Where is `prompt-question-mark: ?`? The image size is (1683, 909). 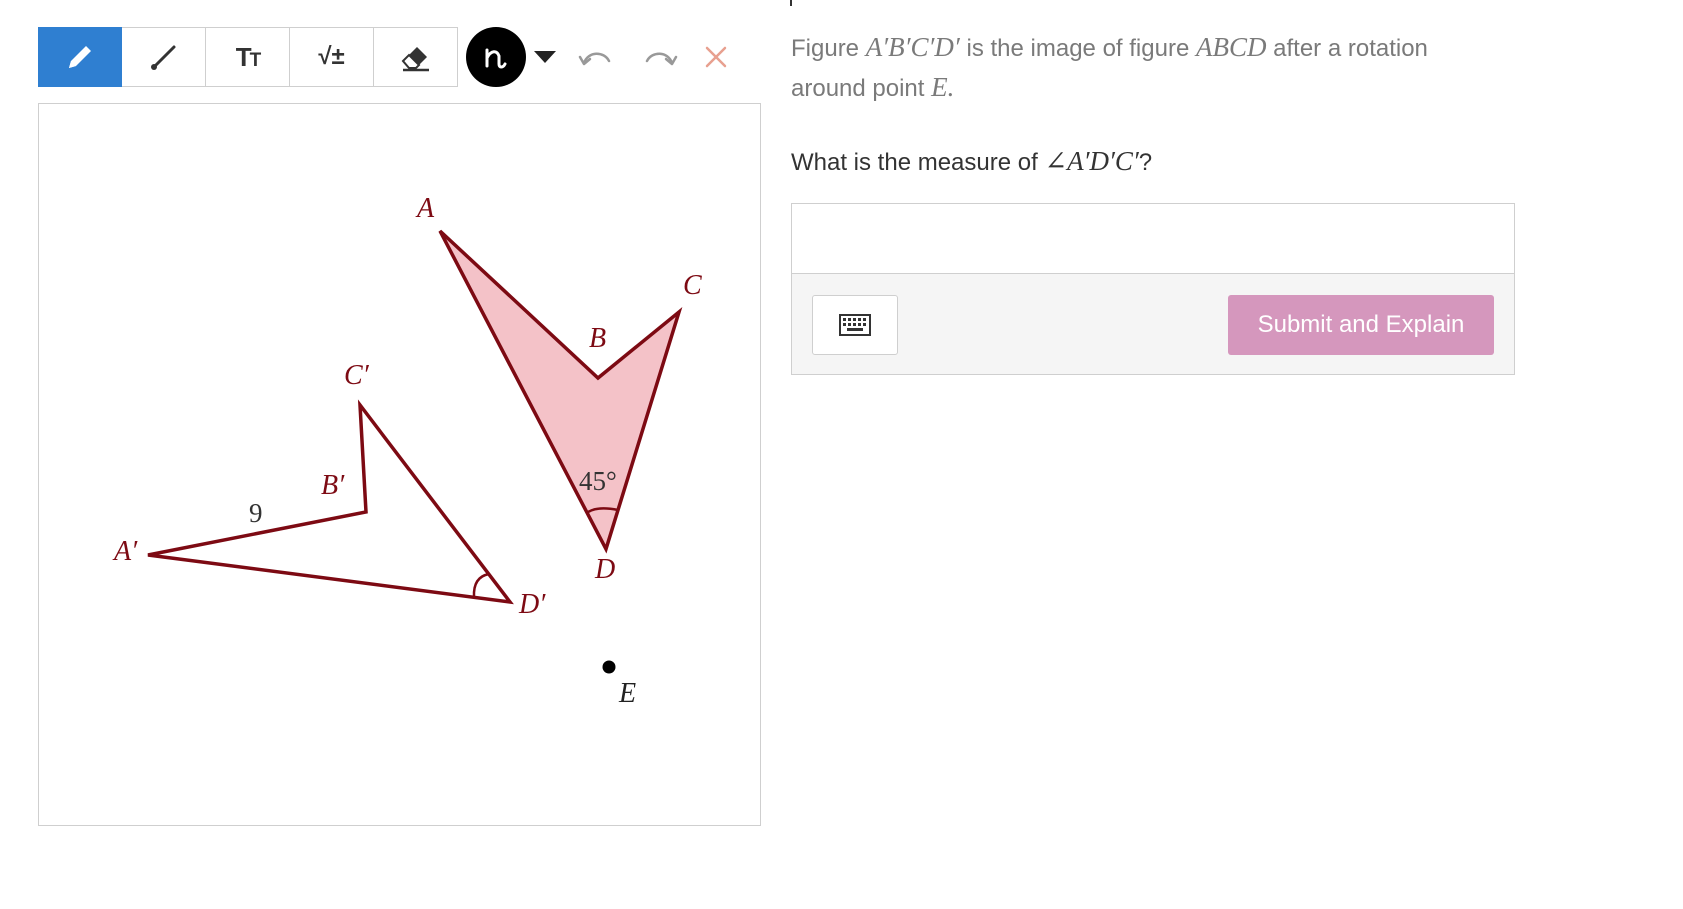 prompt-question-mark: ? is located at coordinates (1145, 162).